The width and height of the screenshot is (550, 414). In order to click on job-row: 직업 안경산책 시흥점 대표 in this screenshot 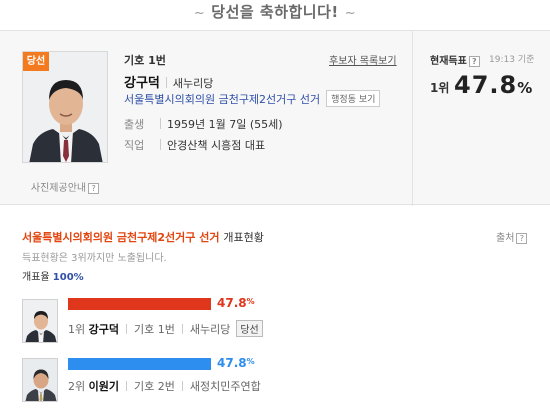, I will do `click(194, 145)`.